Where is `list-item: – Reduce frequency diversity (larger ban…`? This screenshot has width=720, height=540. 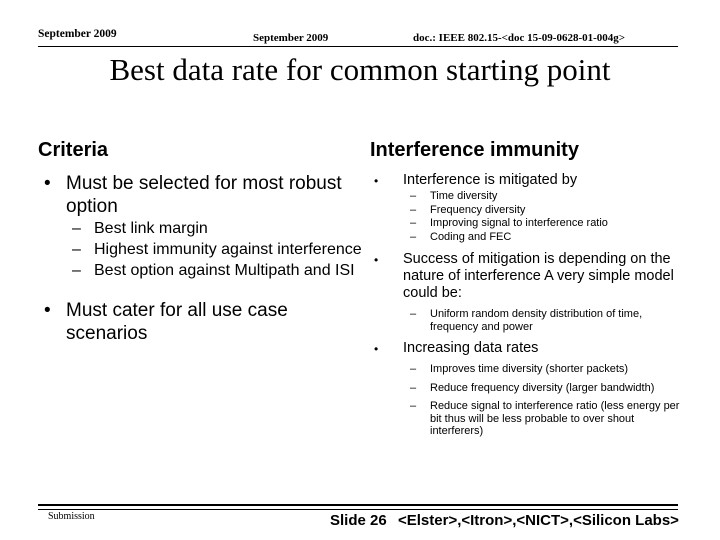 list-item: – Reduce frequency diversity (larger ban… is located at coordinates (528, 388).